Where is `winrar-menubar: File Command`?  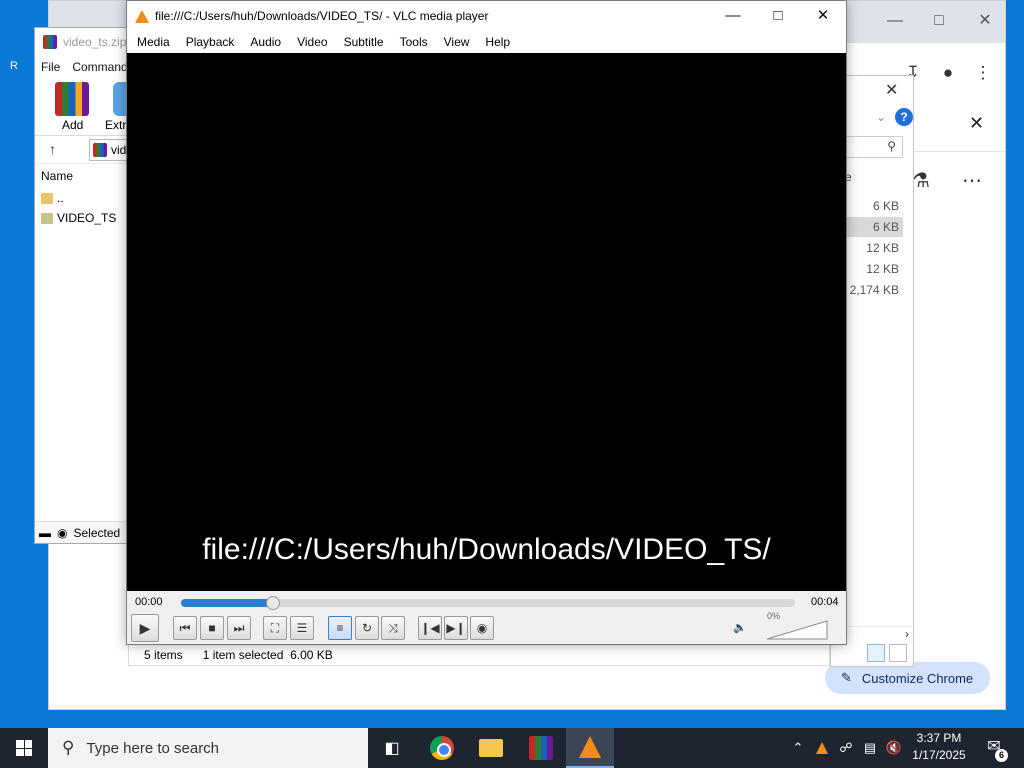 winrar-menubar: File Command is located at coordinates (84, 67).